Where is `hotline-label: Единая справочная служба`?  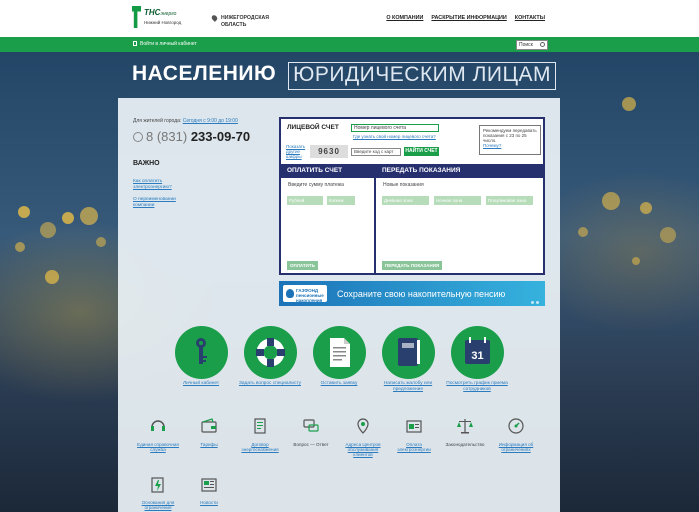 hotline-label: Единая справочная служба is located at coordinates (158, 447).